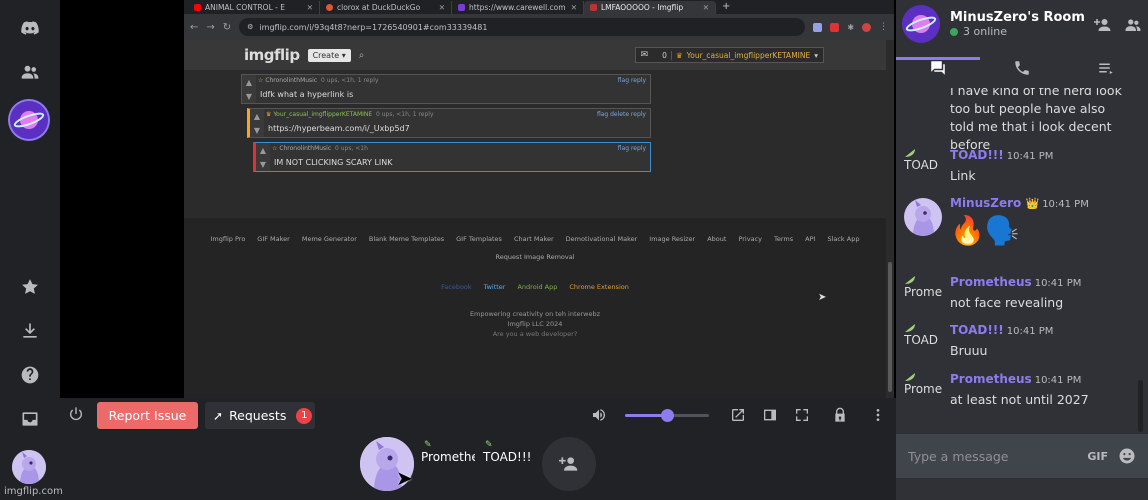 The height and width of the screenshot is (500, 1148). Describe the element at coordinates (228, 239) in the screenshot. I see `footer-link: Imgflip Pro` at that location.